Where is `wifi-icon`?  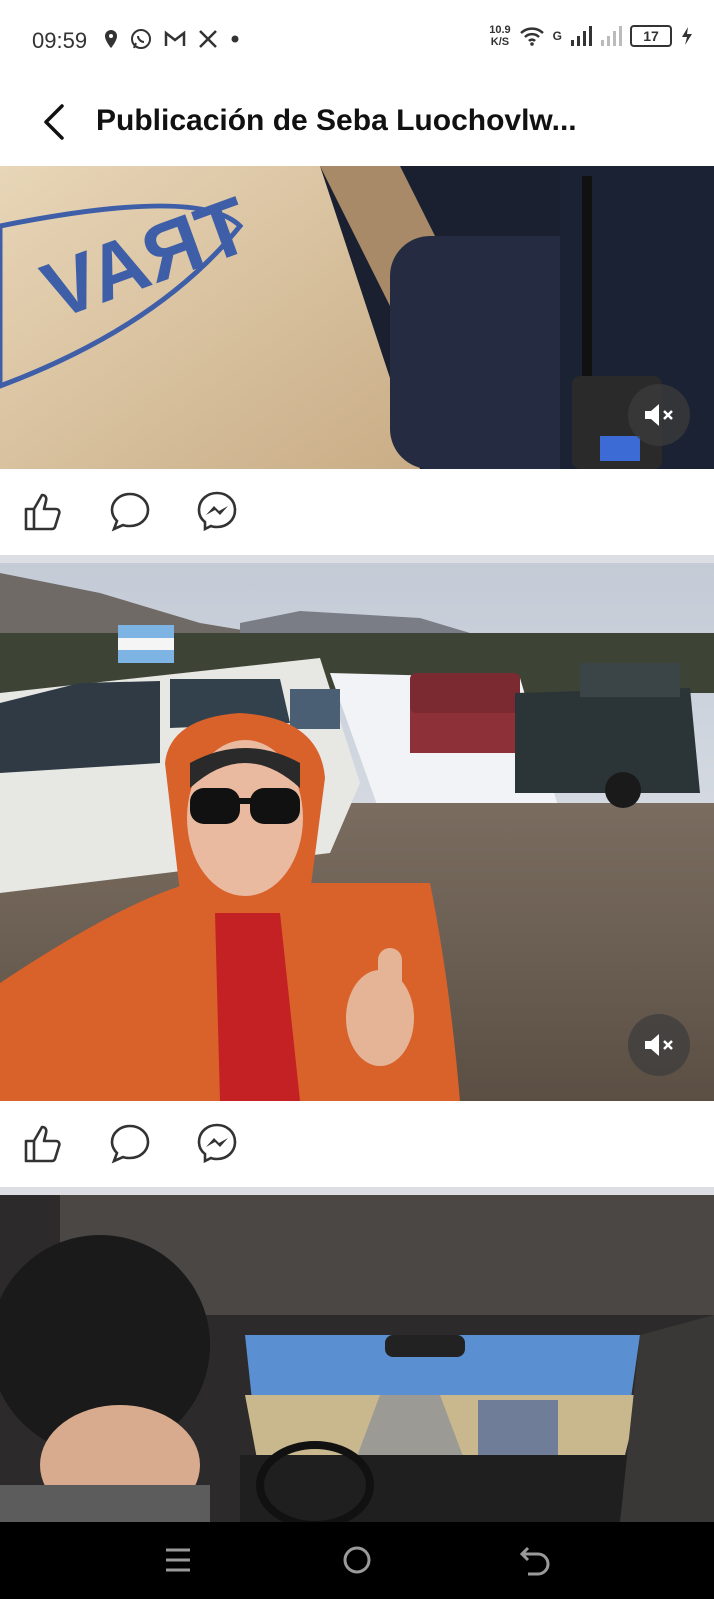
wifi-icon is located at coordinates (531, 36).